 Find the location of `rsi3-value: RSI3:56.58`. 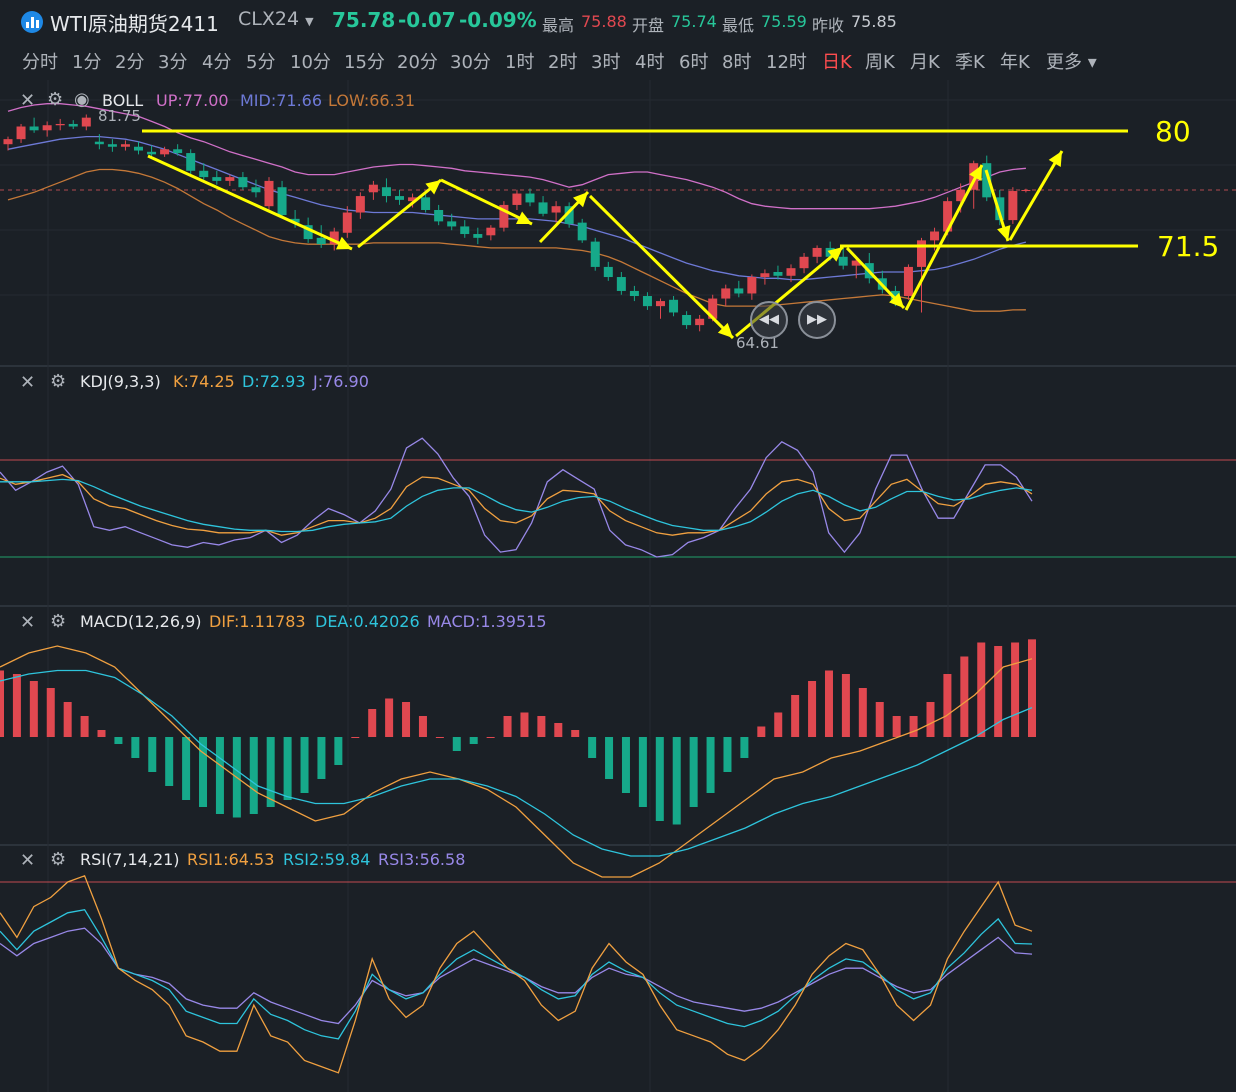

rsi3-value: RSI3:56.58 is located at coordinates (422, 859).